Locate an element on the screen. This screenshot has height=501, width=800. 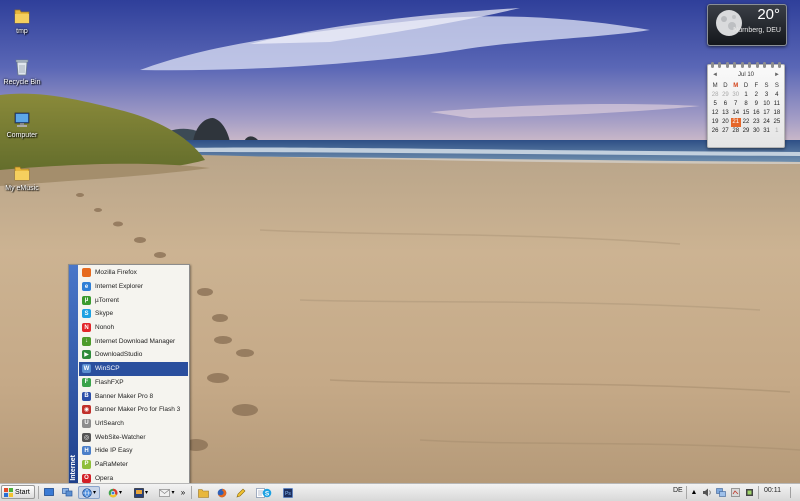
taskbar-app-skype: S is located at coordinates (267, 492).